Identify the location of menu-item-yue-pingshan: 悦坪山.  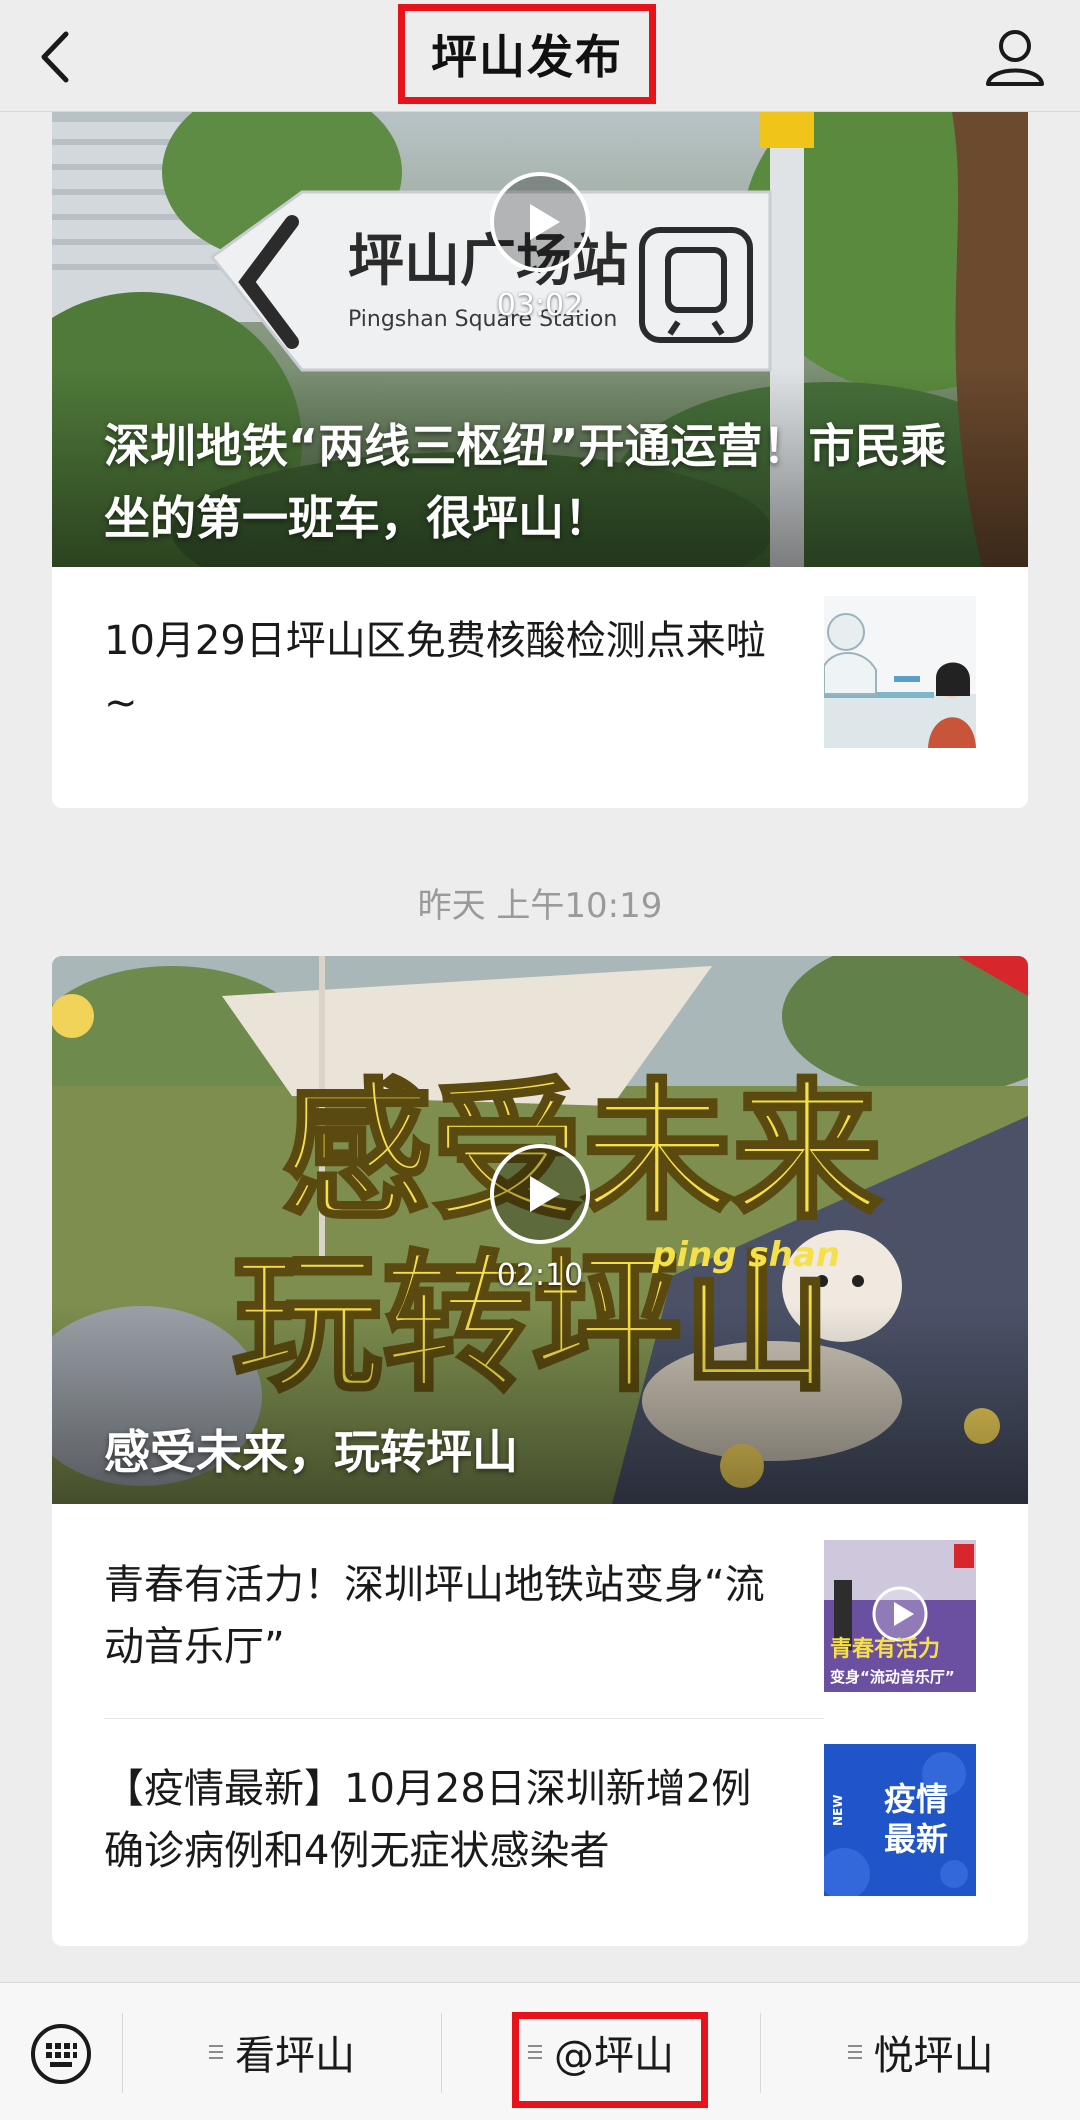
(920, 2051).